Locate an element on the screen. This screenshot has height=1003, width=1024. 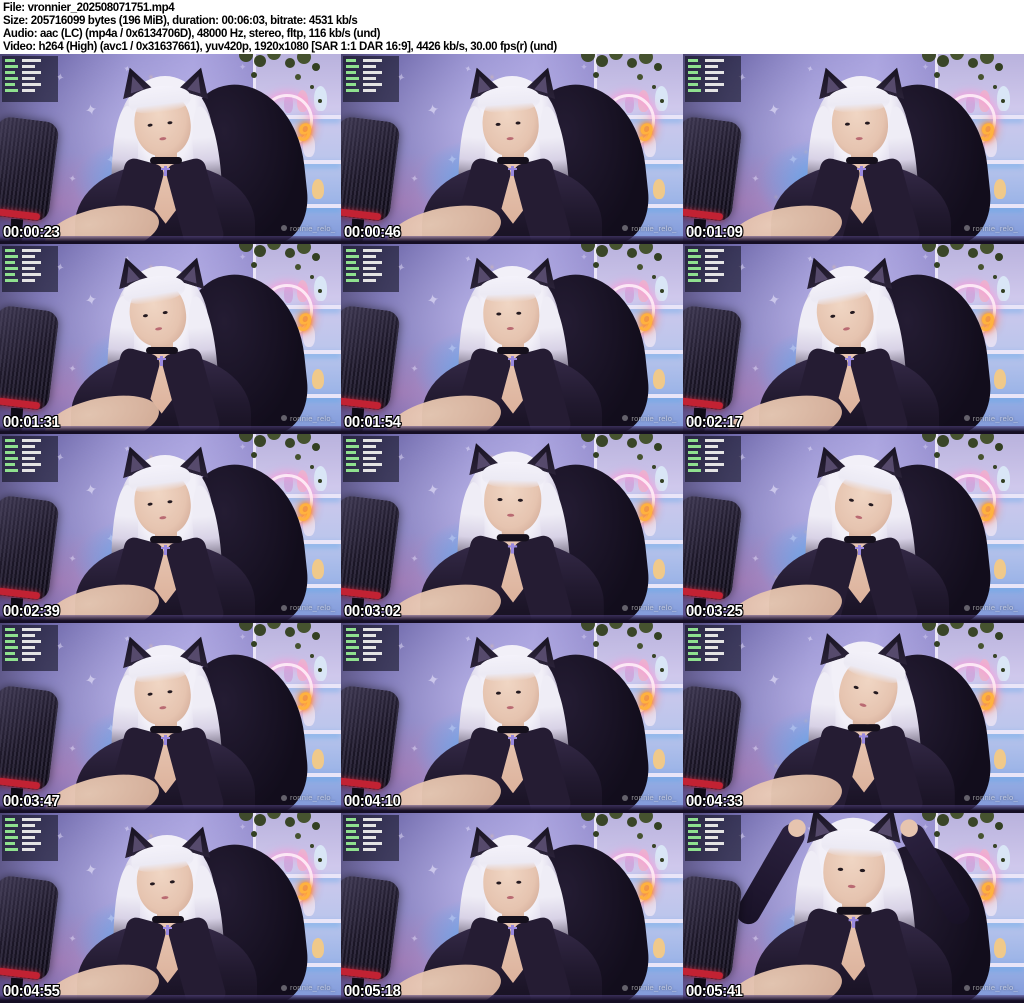
timestamp-overlay: 00:05:41 is located at coordinates (714, 991).